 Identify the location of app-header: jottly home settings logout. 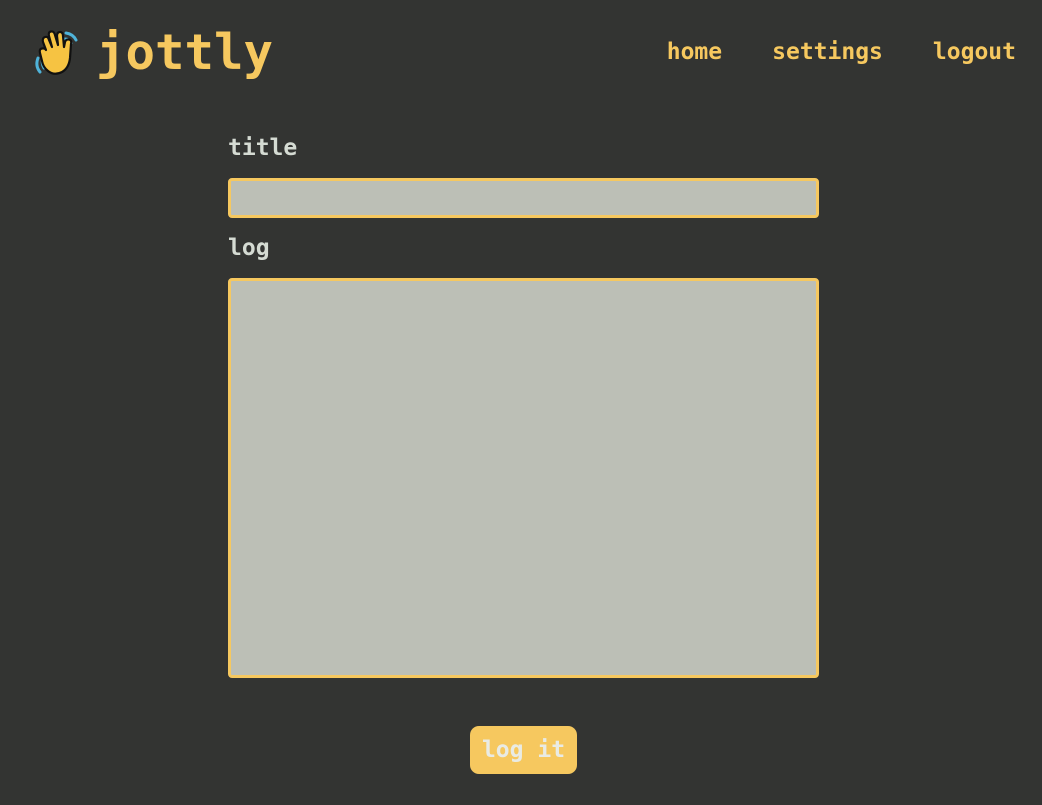
(521, 55).